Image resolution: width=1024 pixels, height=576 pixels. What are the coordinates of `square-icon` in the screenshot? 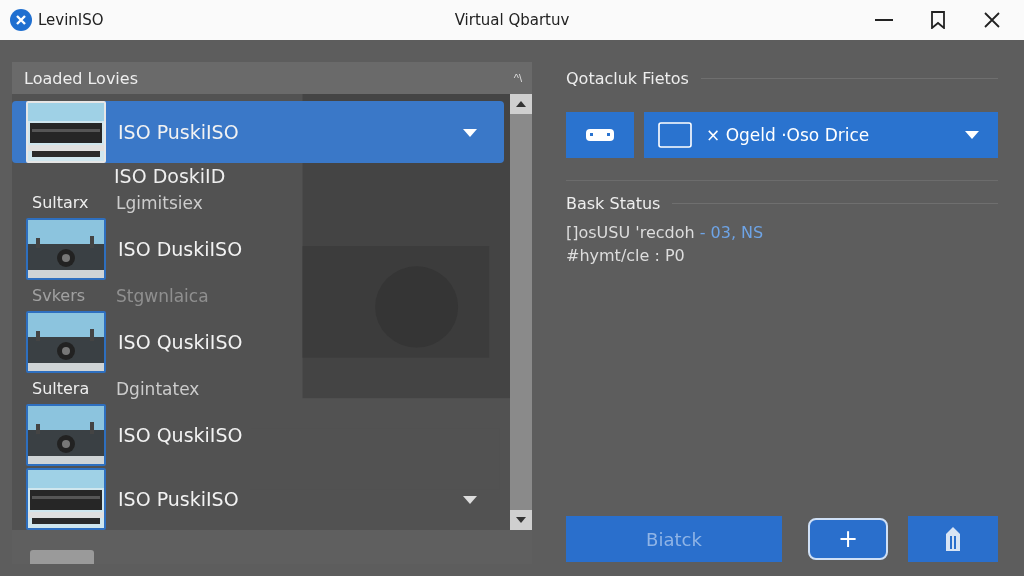 It's located at (675, 135).